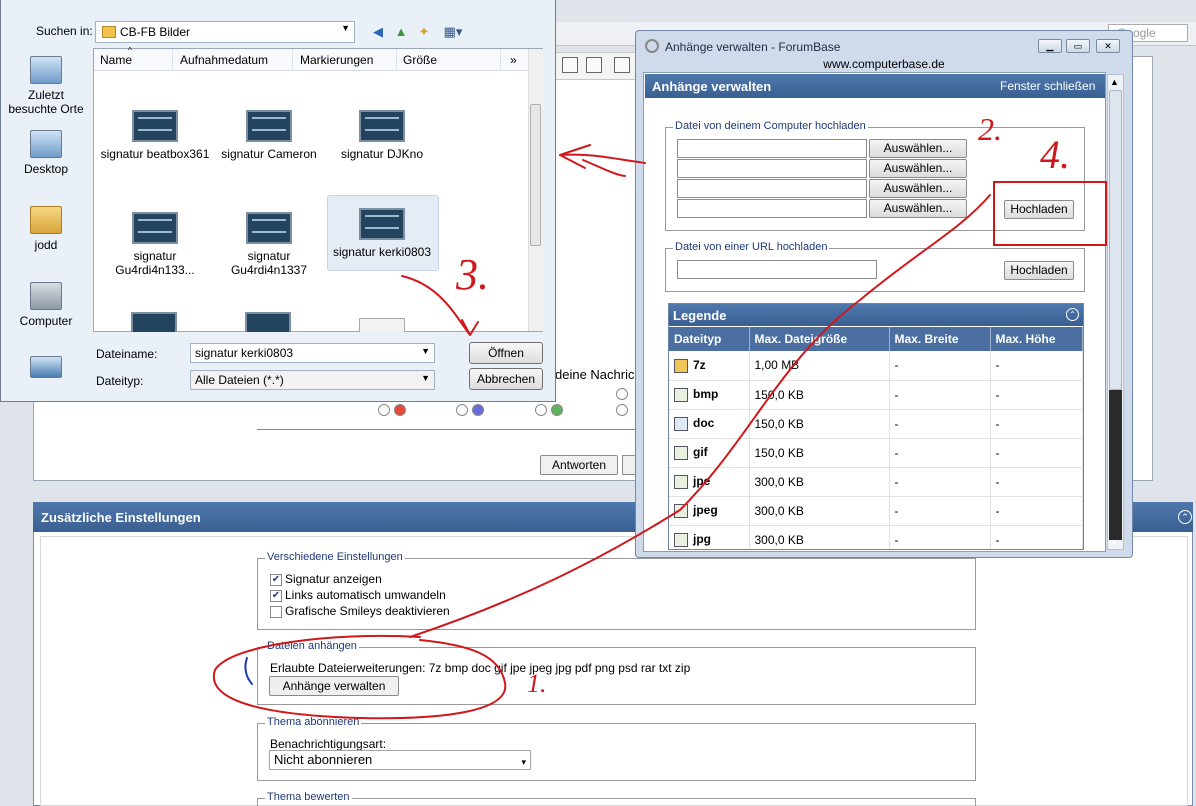 This screenshot has width=1196, height=806. What do you see at coordinates (46, 70) in the screenshot?
I see `recent-places-icon` at bounding box center [46, 70].